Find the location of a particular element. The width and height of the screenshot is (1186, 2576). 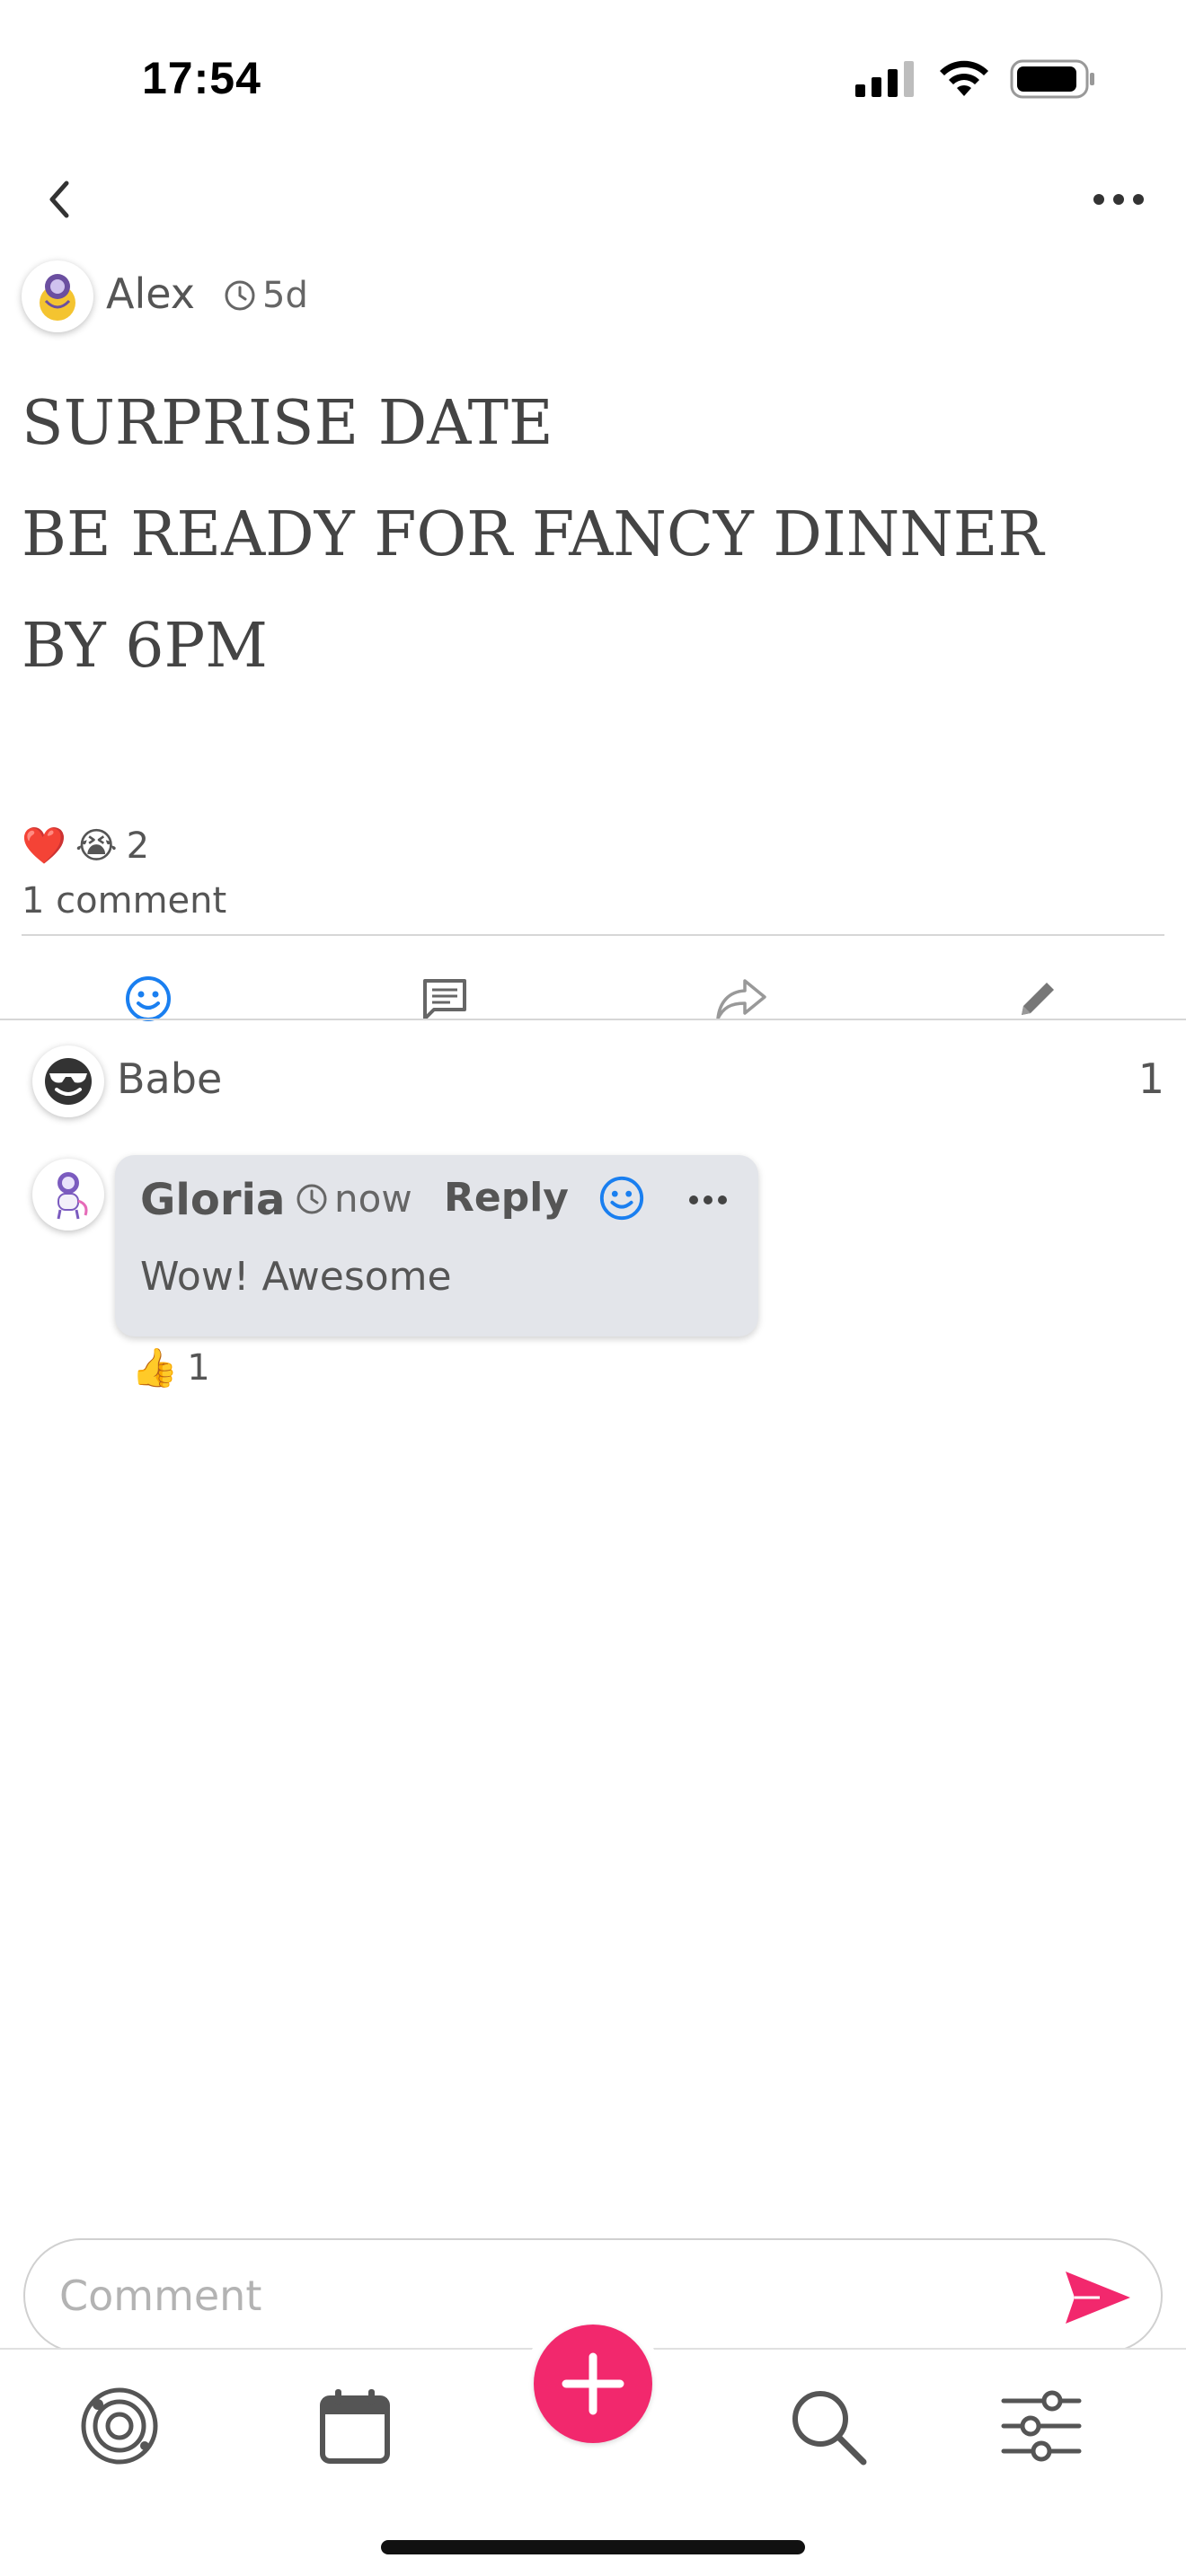

share-button is located at coordinates (741, 999).